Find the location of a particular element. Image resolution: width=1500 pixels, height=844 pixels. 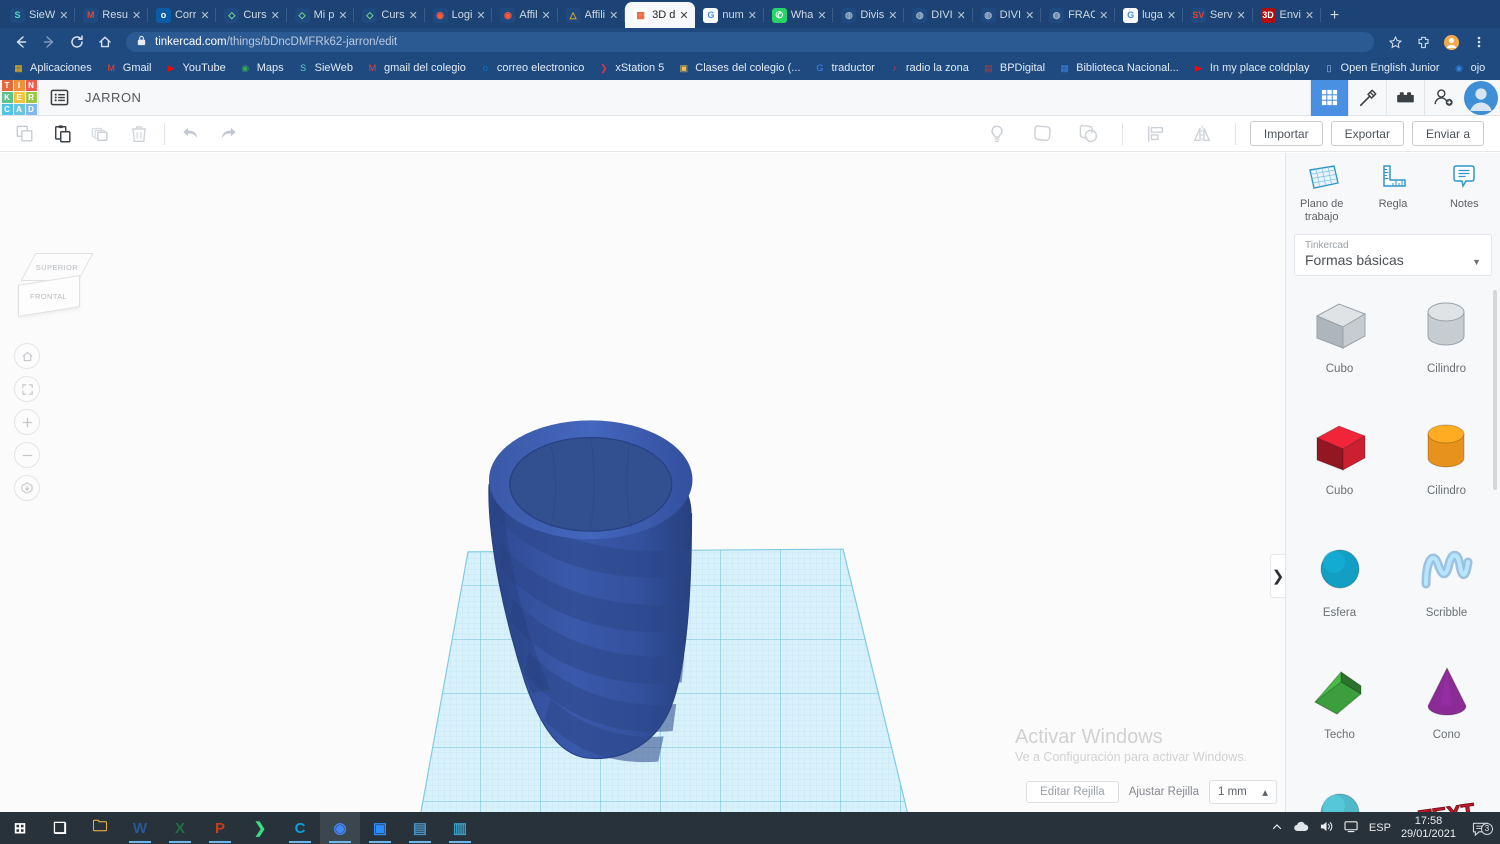

delete-icon is located at coordinates (139, 134).